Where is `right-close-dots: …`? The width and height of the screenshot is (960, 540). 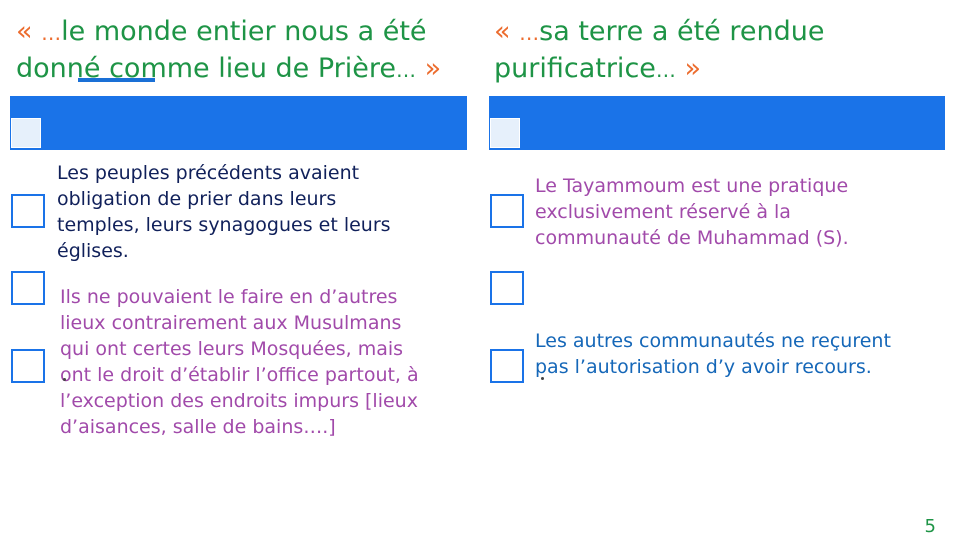 right-close-dots: … is located at coordinates (665, 70).